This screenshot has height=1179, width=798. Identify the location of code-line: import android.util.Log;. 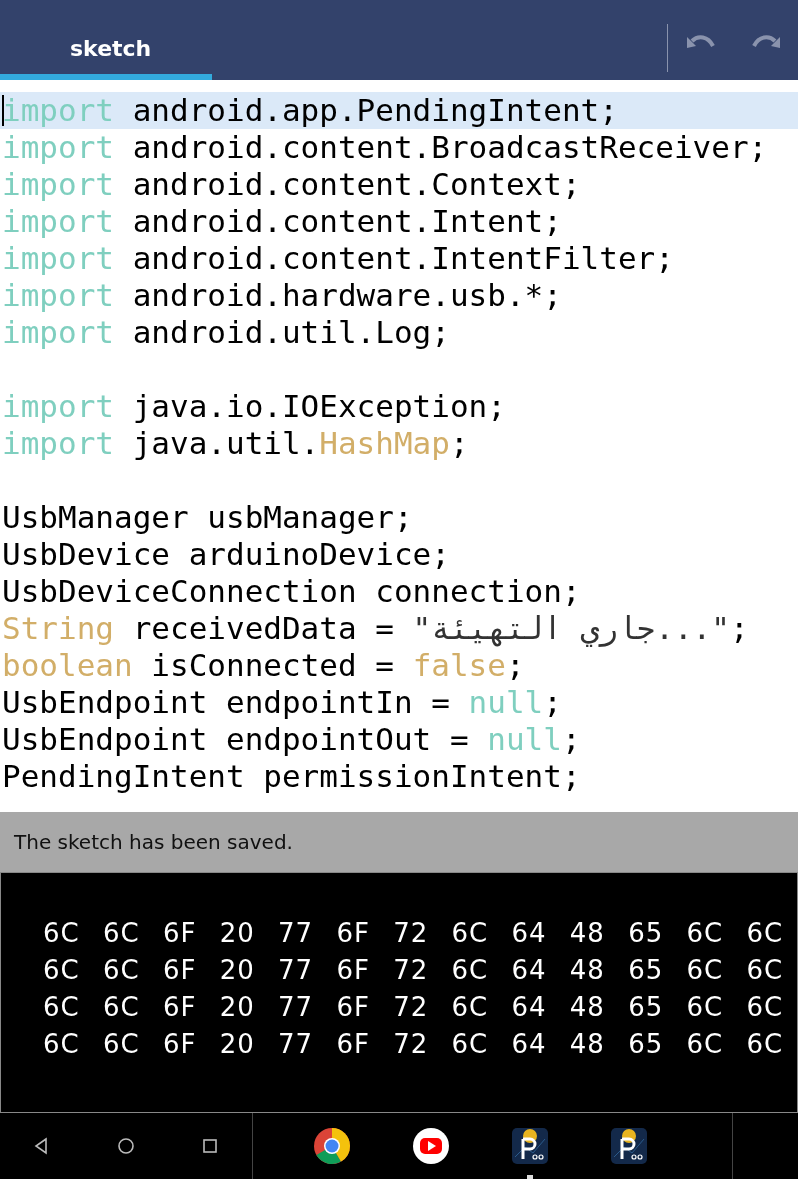
(226, 332).